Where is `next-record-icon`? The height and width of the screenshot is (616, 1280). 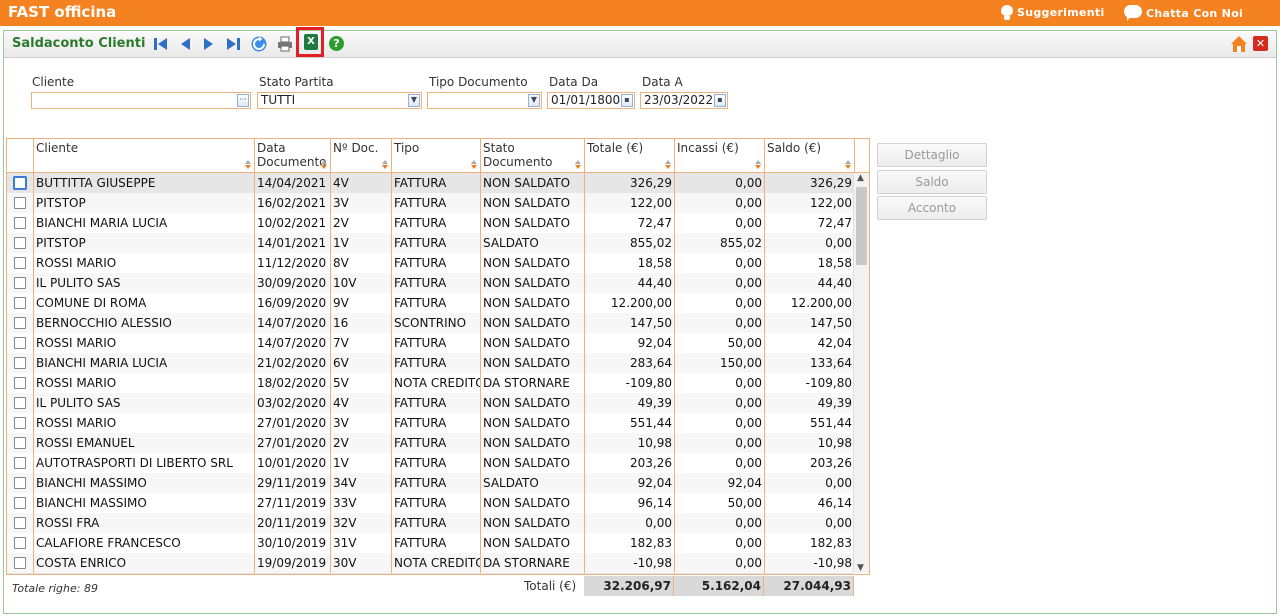
next-record-icon is located at coordinates (209, 44).